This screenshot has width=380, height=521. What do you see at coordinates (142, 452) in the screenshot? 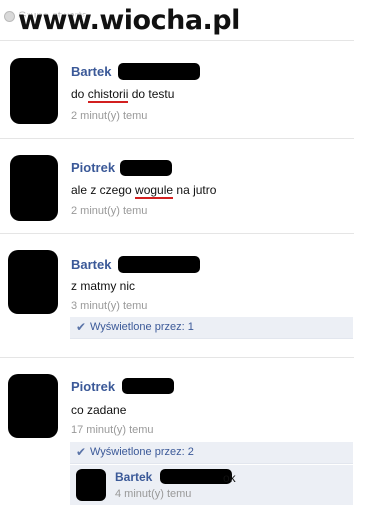
I see `seen-by-count: Wyświetlone przez: 2` at bounding box center [142, 452].